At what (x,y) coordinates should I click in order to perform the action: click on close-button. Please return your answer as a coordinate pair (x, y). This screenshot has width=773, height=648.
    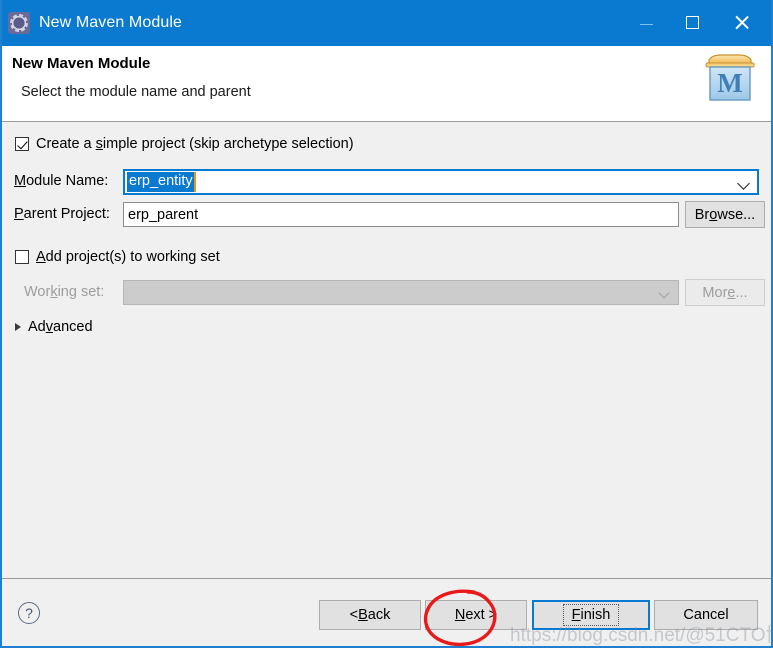
    Looking at the image, I should click on (742, 22).